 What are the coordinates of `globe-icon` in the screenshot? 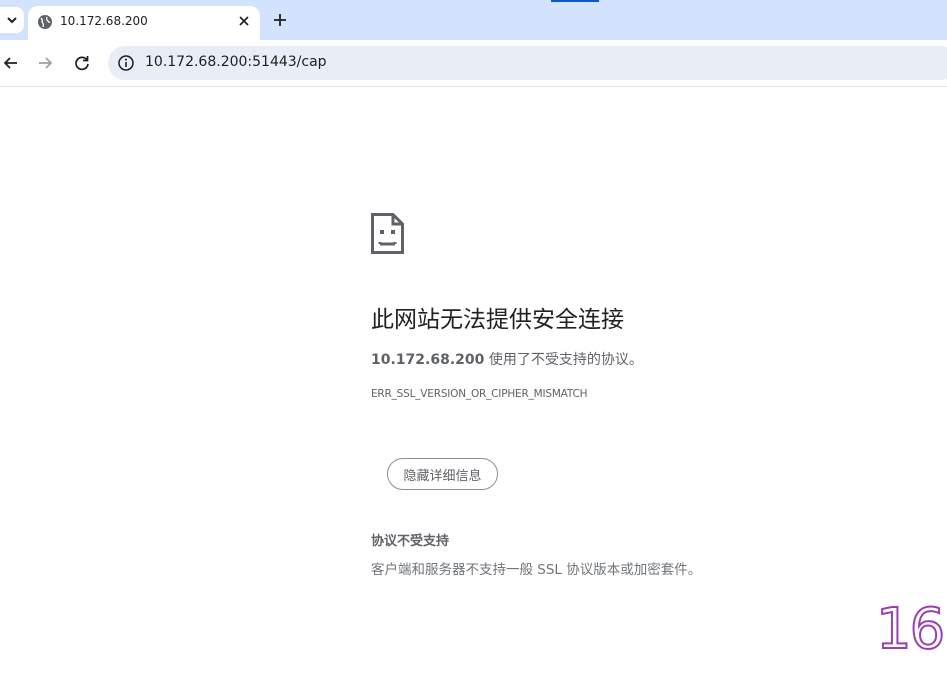 It's located at (45, 22).